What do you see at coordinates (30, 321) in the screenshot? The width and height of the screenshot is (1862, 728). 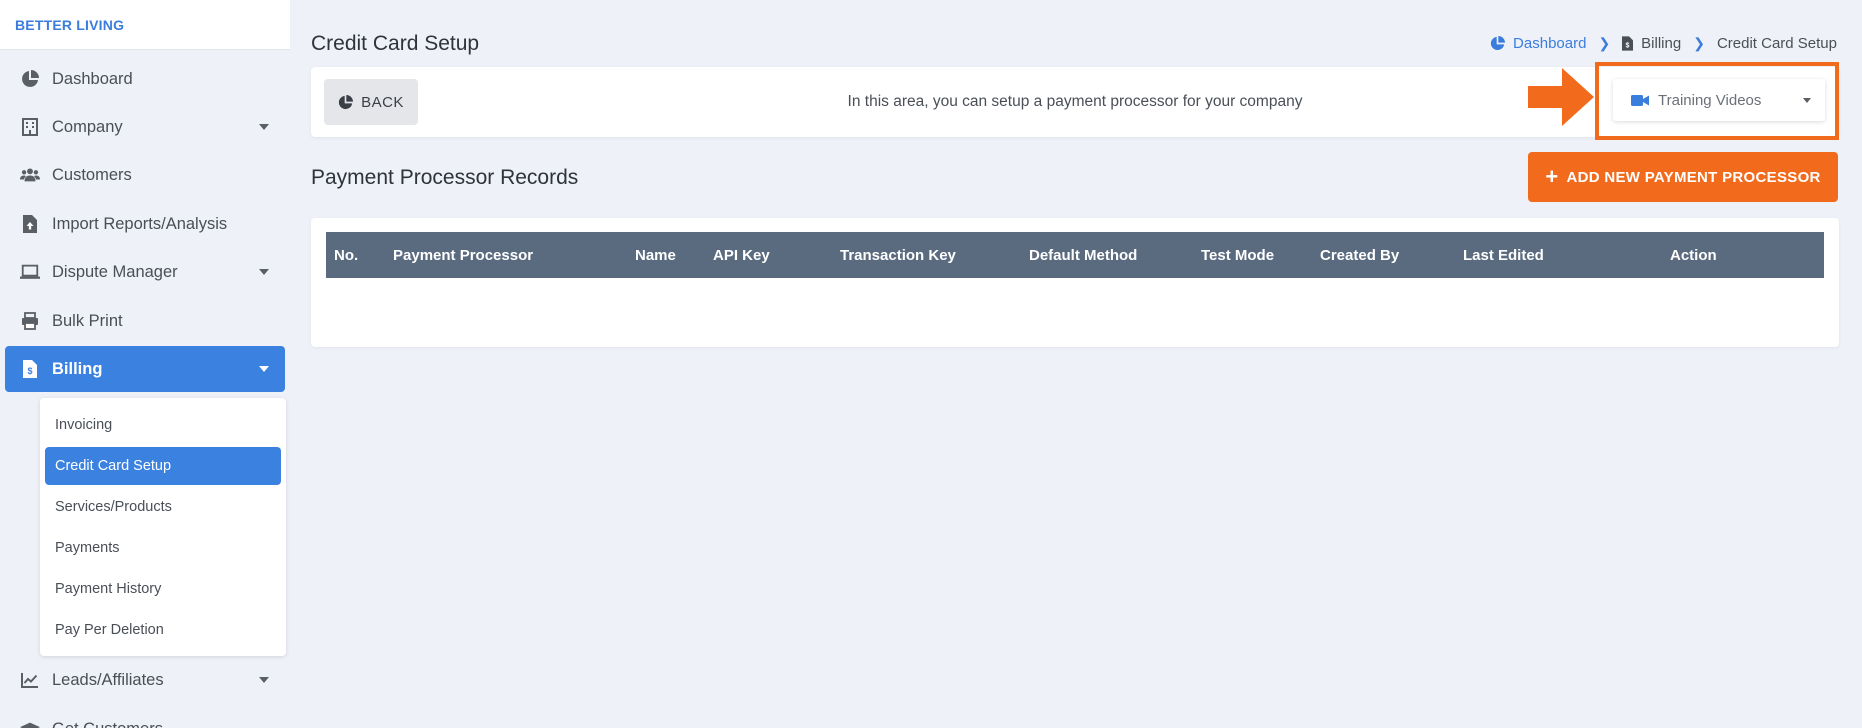 I see `printer-icon` at bounding box center [30, 321].